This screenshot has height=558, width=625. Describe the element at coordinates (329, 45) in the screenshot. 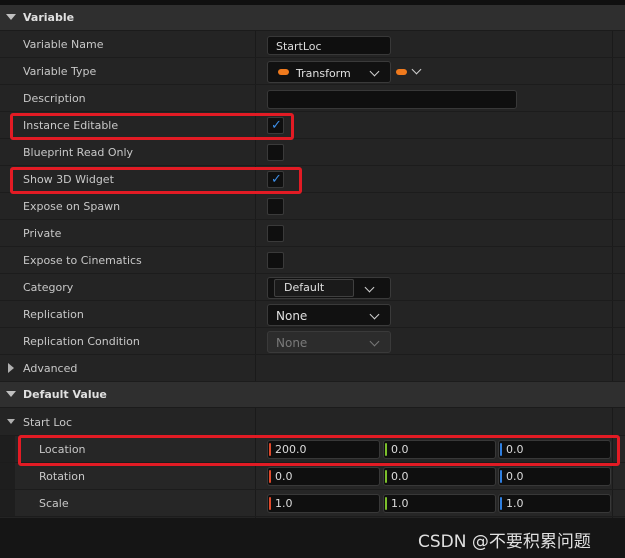

I see `variable-name-input: StartLoc` at that location.